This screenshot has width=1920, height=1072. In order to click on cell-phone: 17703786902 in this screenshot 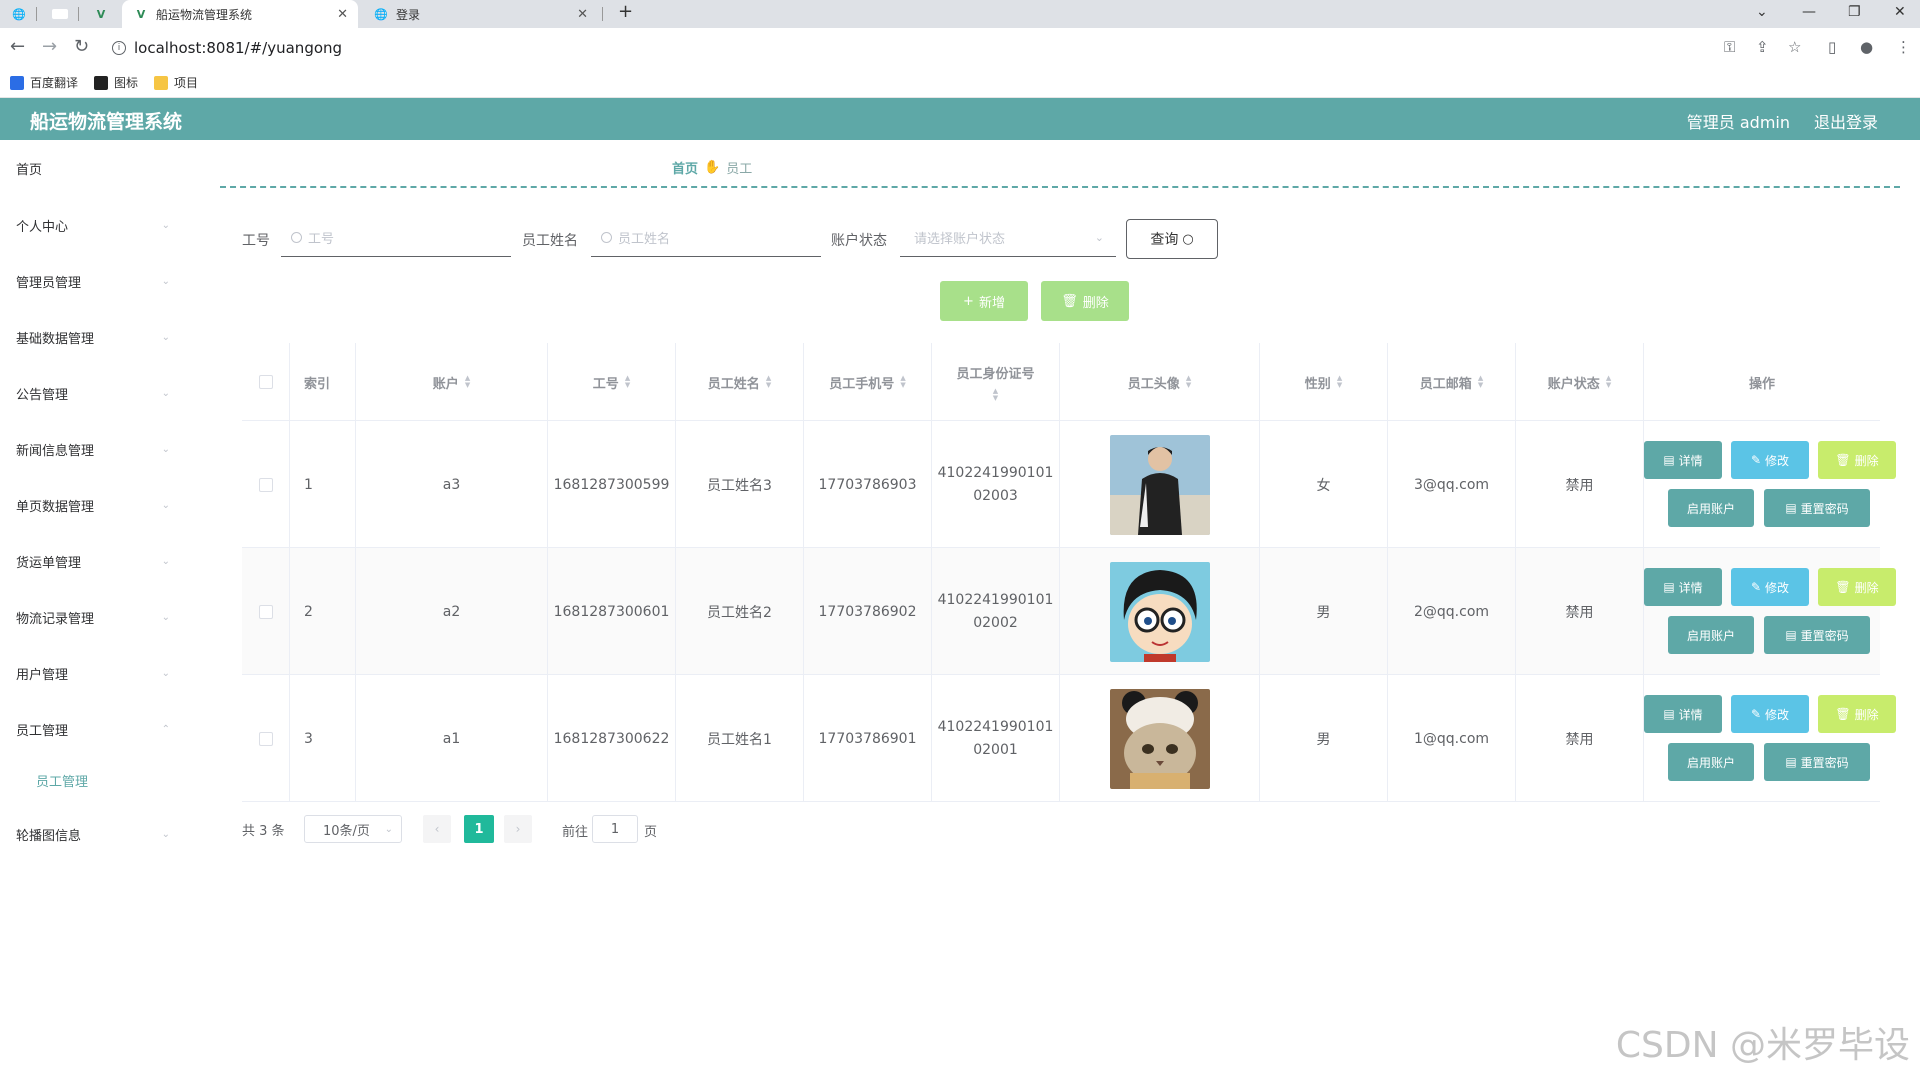, I will do `click(868, 611)`.